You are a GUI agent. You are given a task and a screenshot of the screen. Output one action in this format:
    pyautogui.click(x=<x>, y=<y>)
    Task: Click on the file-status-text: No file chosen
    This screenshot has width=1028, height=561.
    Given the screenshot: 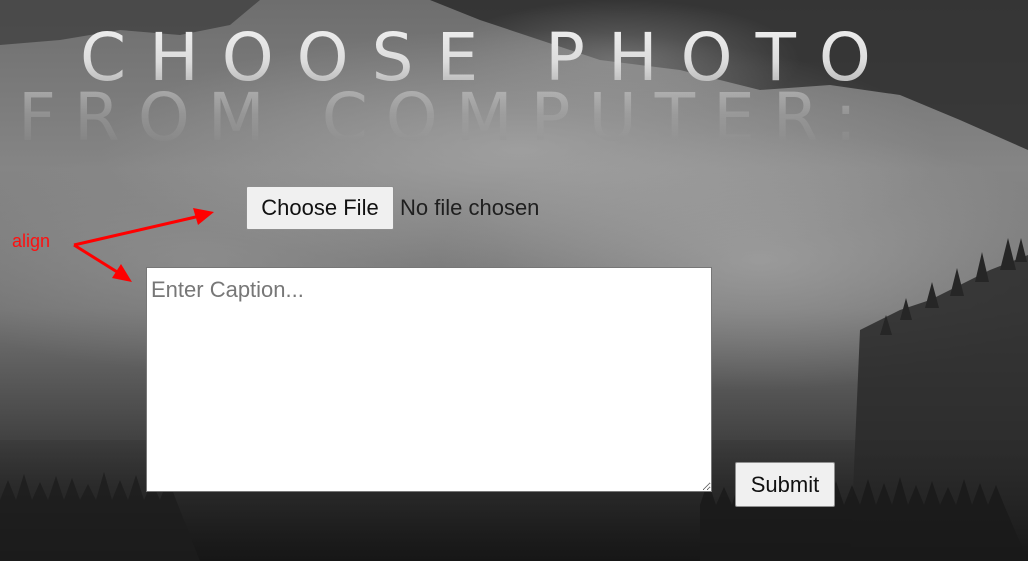 What is the action you would take?
    pyautogui.click(x=470, y=207)
    